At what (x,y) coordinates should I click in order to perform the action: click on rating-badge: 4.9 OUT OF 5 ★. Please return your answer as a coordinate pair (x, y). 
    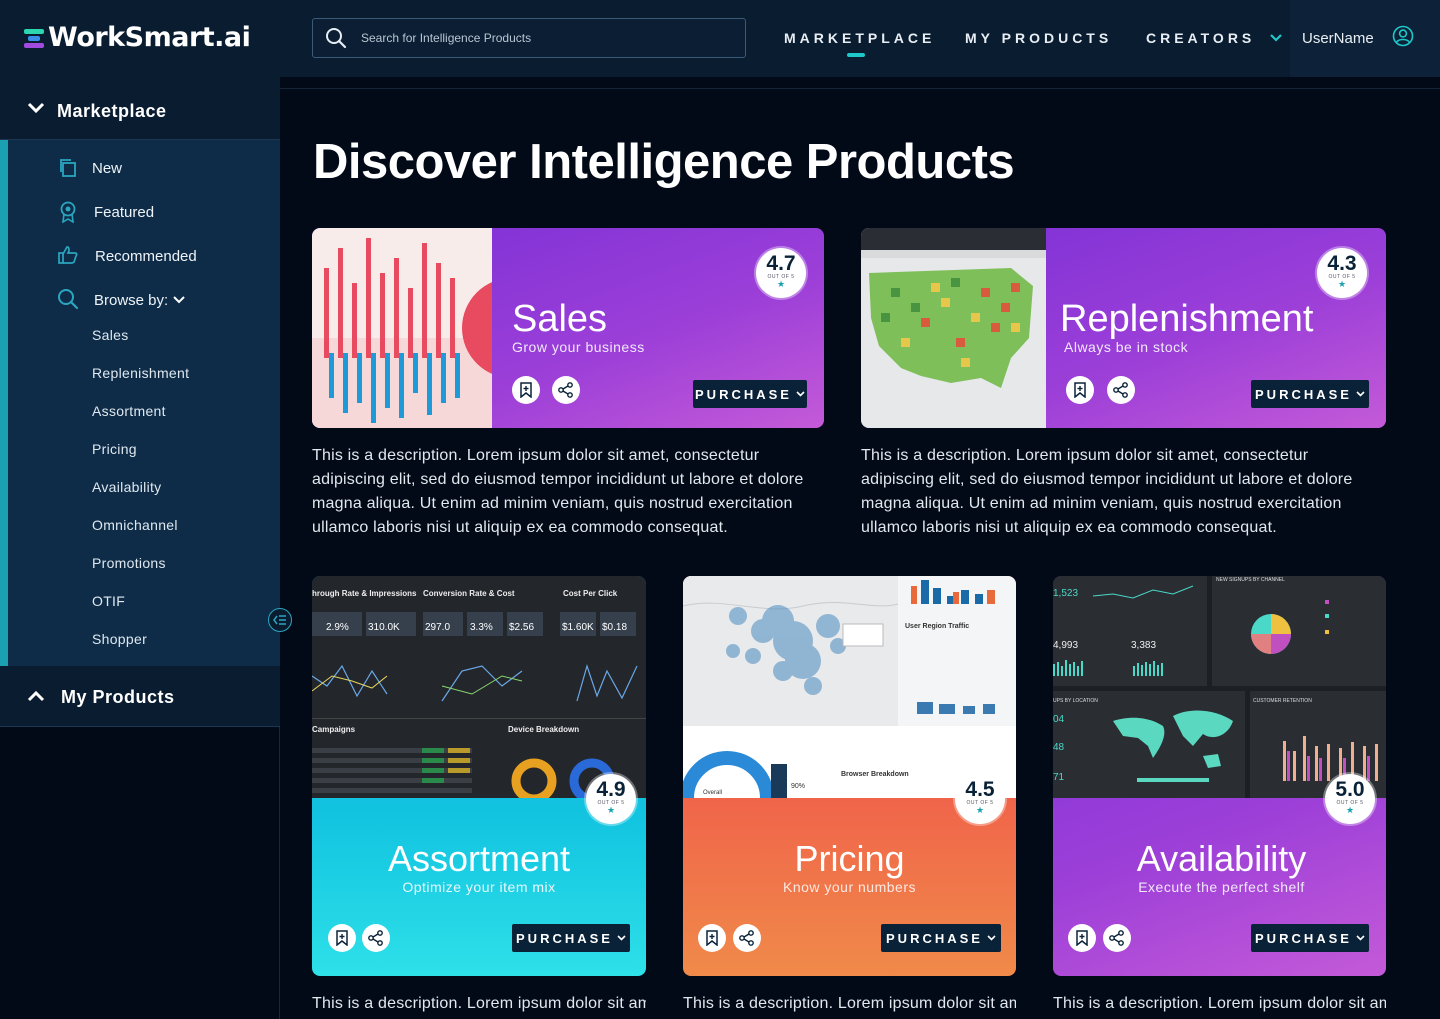
    Looking at the image, I should click on (611, 799).